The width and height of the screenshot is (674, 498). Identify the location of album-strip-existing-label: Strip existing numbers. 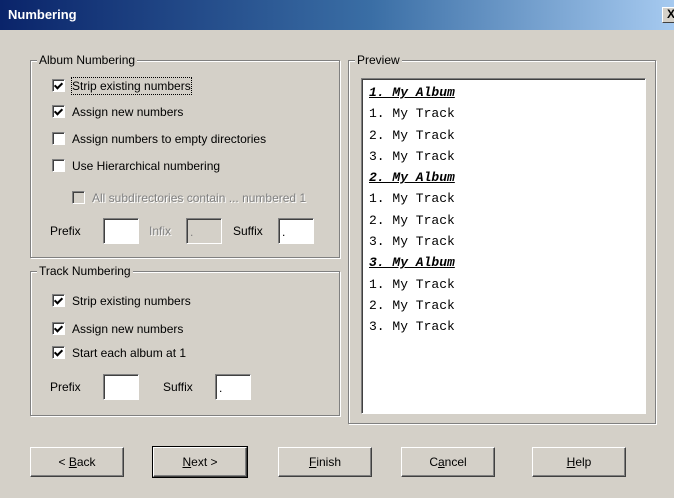
(131, 86).